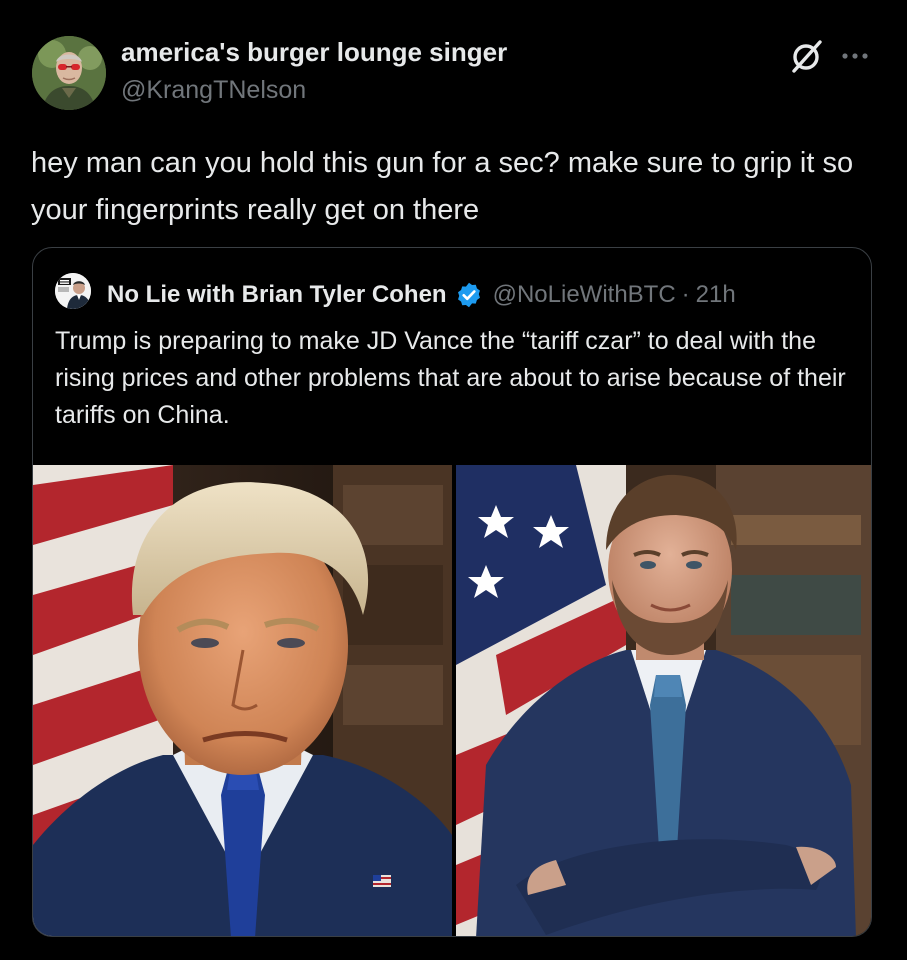  Describe the element at coordinates (807, 56) in the screenshot. I see `grok-icon` at that location.